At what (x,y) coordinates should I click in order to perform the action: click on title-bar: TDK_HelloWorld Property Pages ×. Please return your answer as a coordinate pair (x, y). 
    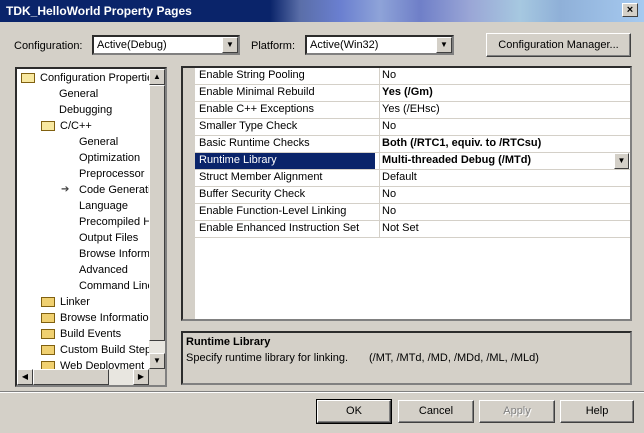
    Looking at the image, I should click on (322, 11).